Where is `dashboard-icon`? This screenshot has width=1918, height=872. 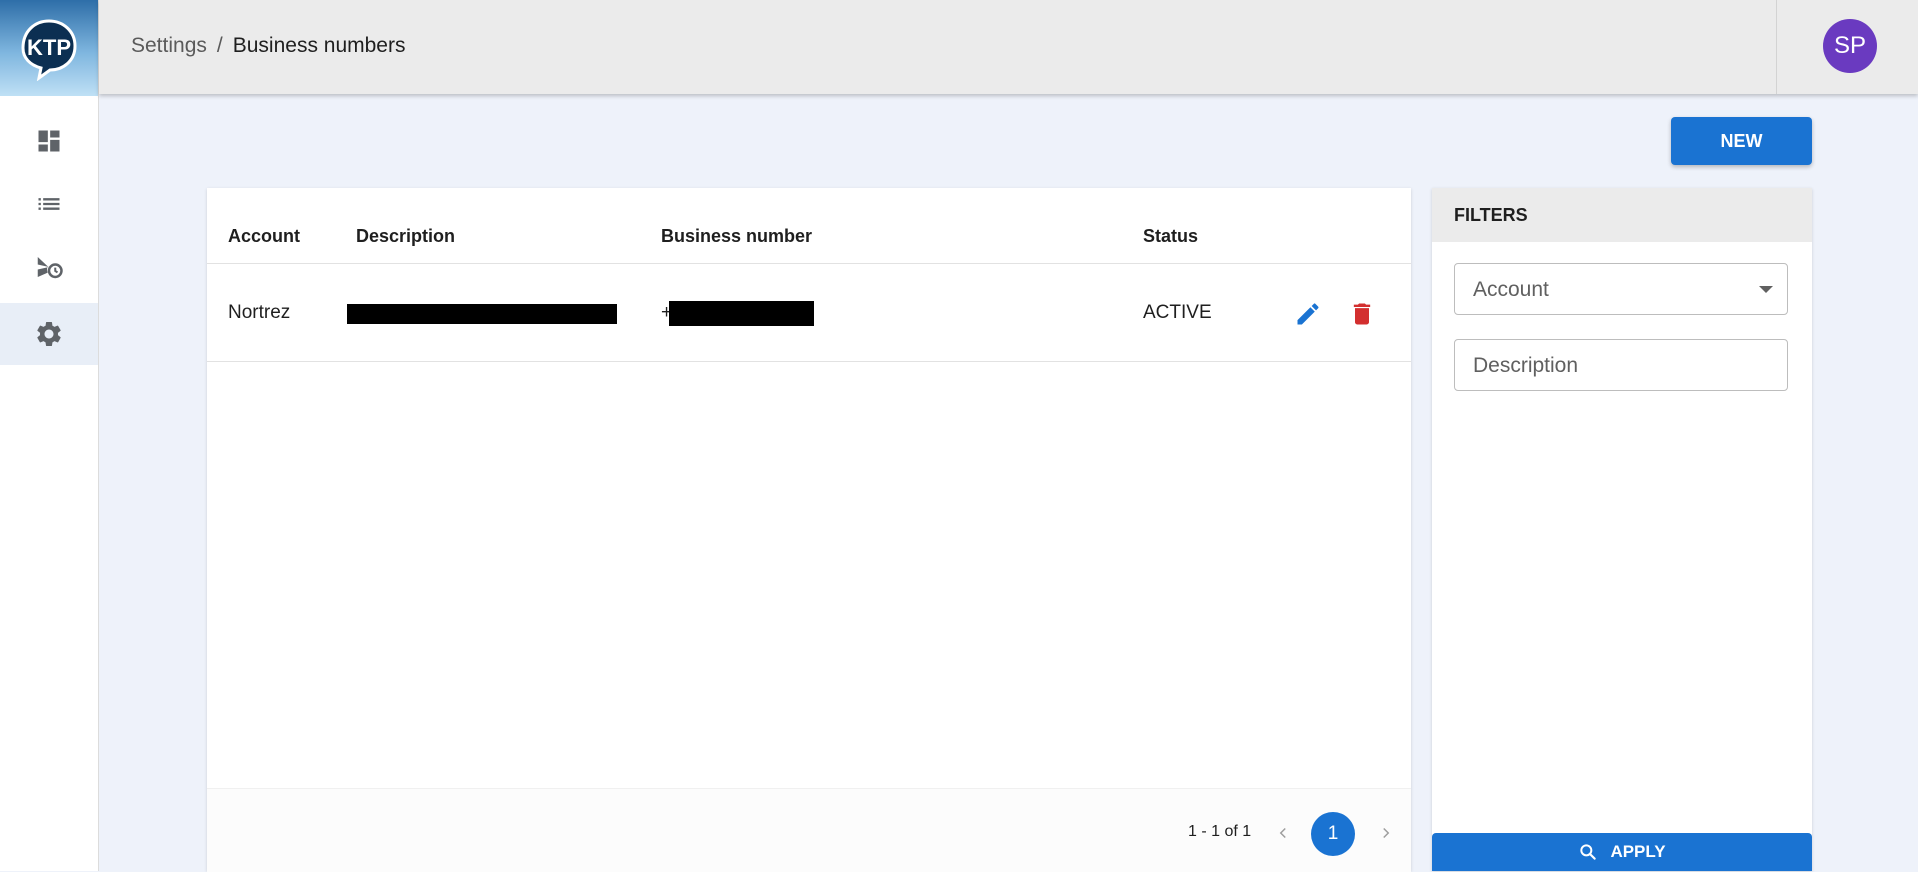 dashboard-icon is located at coordinates (49, 141).